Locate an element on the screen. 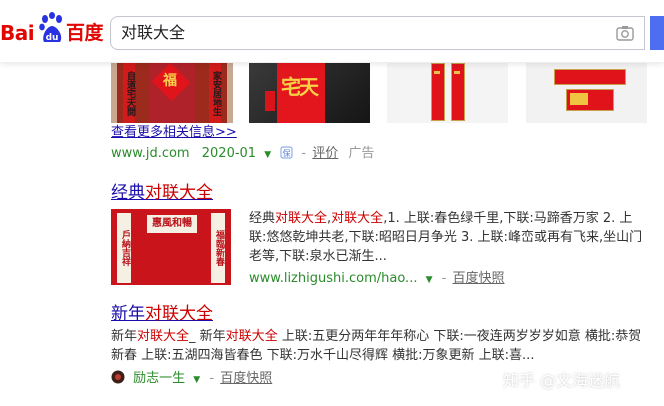 The height and width of the screenshot is (406, 664). ad-label: 广告 is located at coordinates (361, 153).